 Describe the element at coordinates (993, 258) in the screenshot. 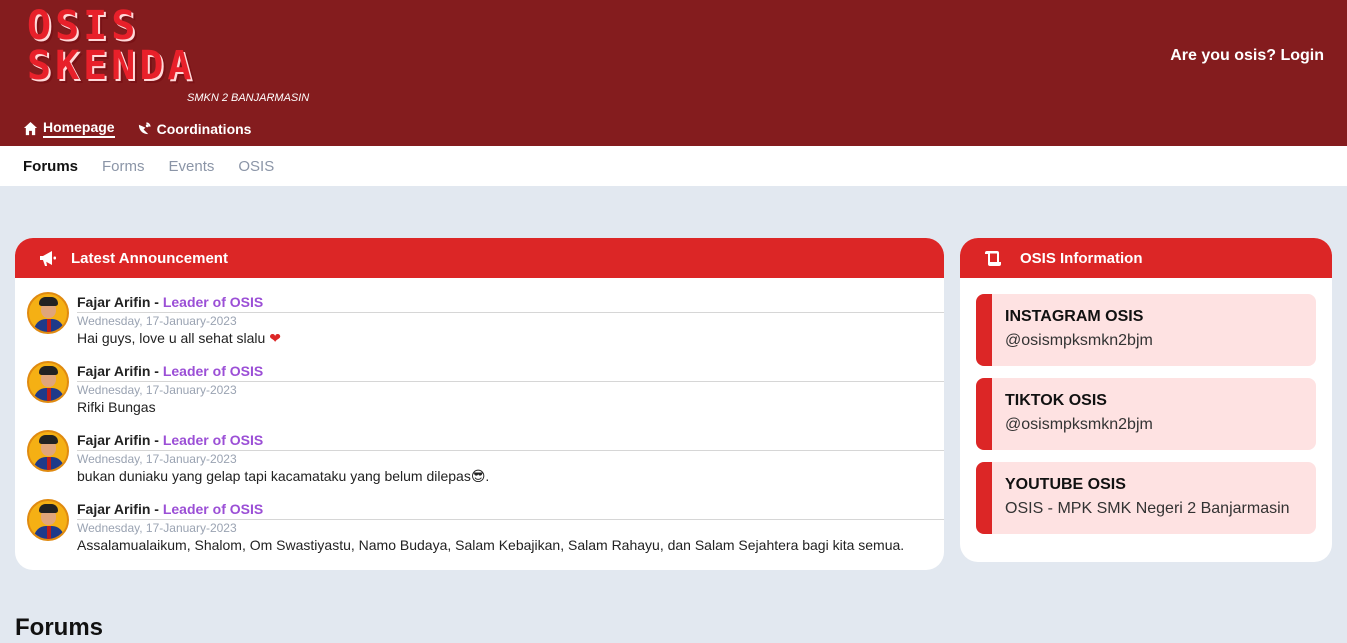

I see `scroll-icon` at that location.